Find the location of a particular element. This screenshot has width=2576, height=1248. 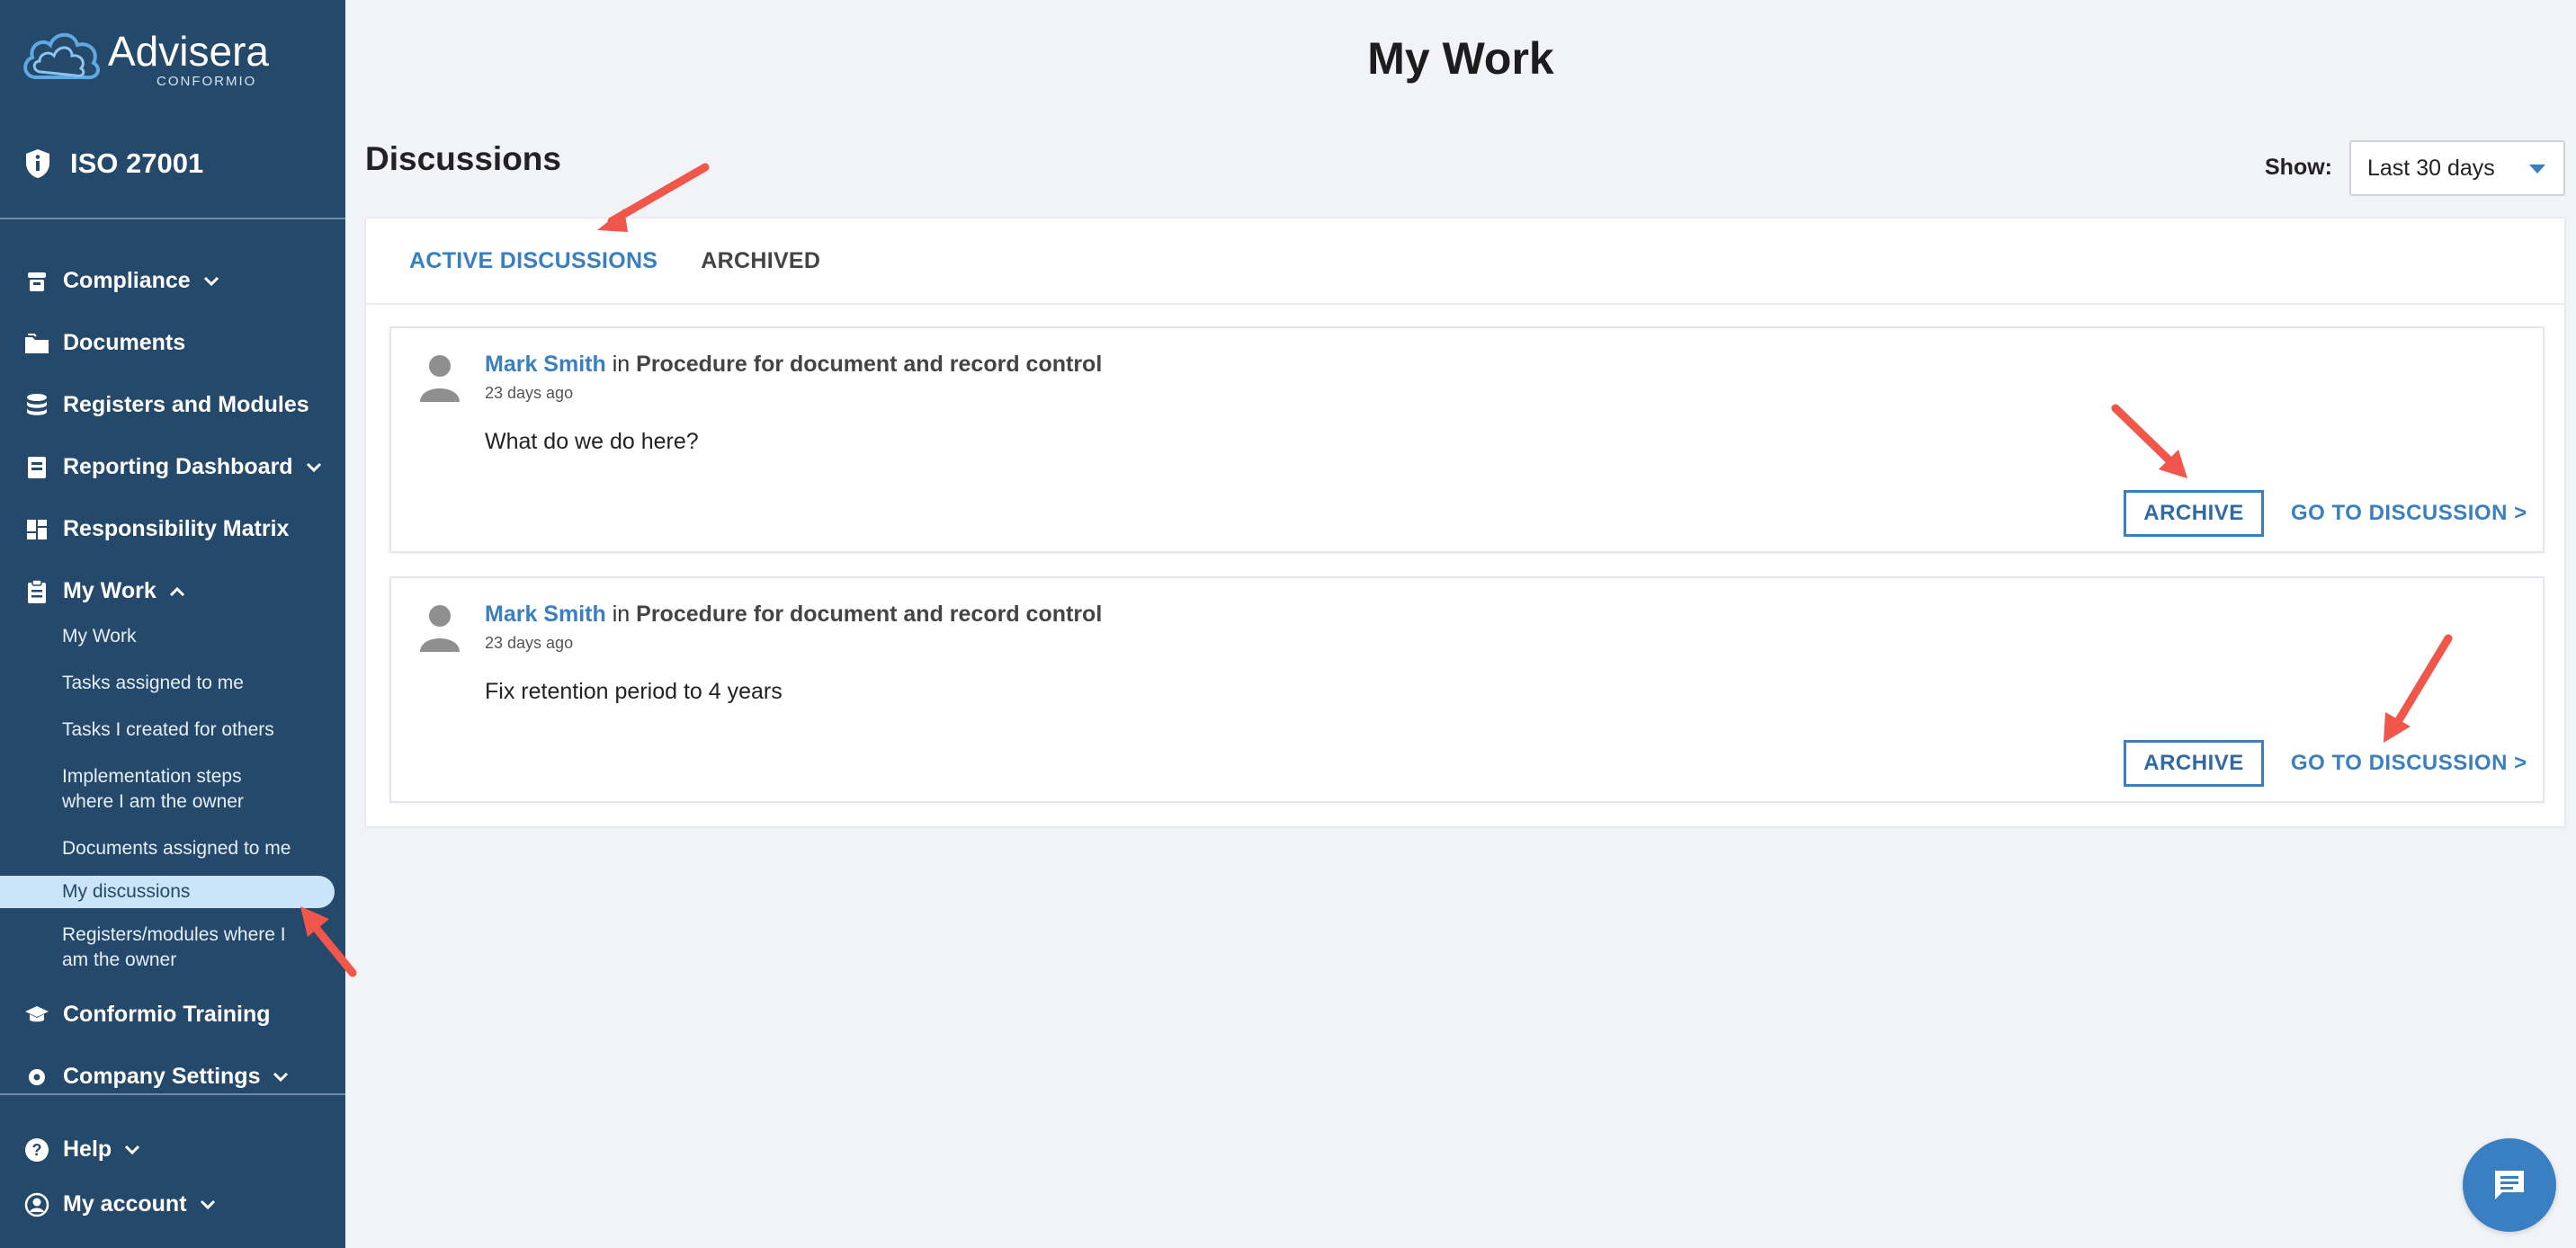

chat-icon is located at coordinates (2509, 1185).